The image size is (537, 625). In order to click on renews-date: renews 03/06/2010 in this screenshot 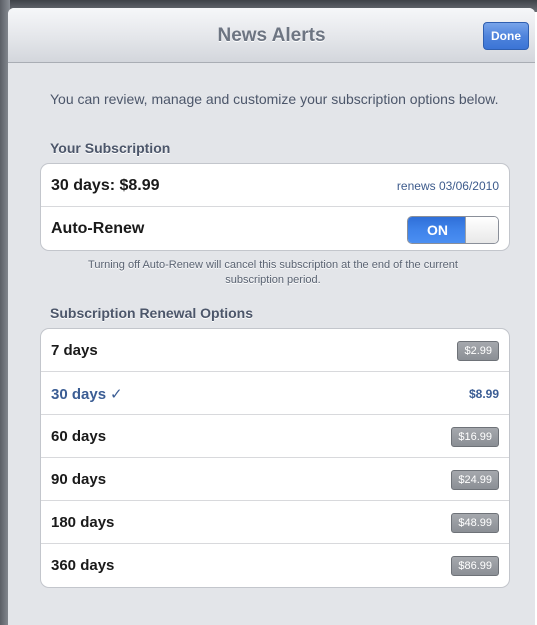, I will do `click(447, 186)`.